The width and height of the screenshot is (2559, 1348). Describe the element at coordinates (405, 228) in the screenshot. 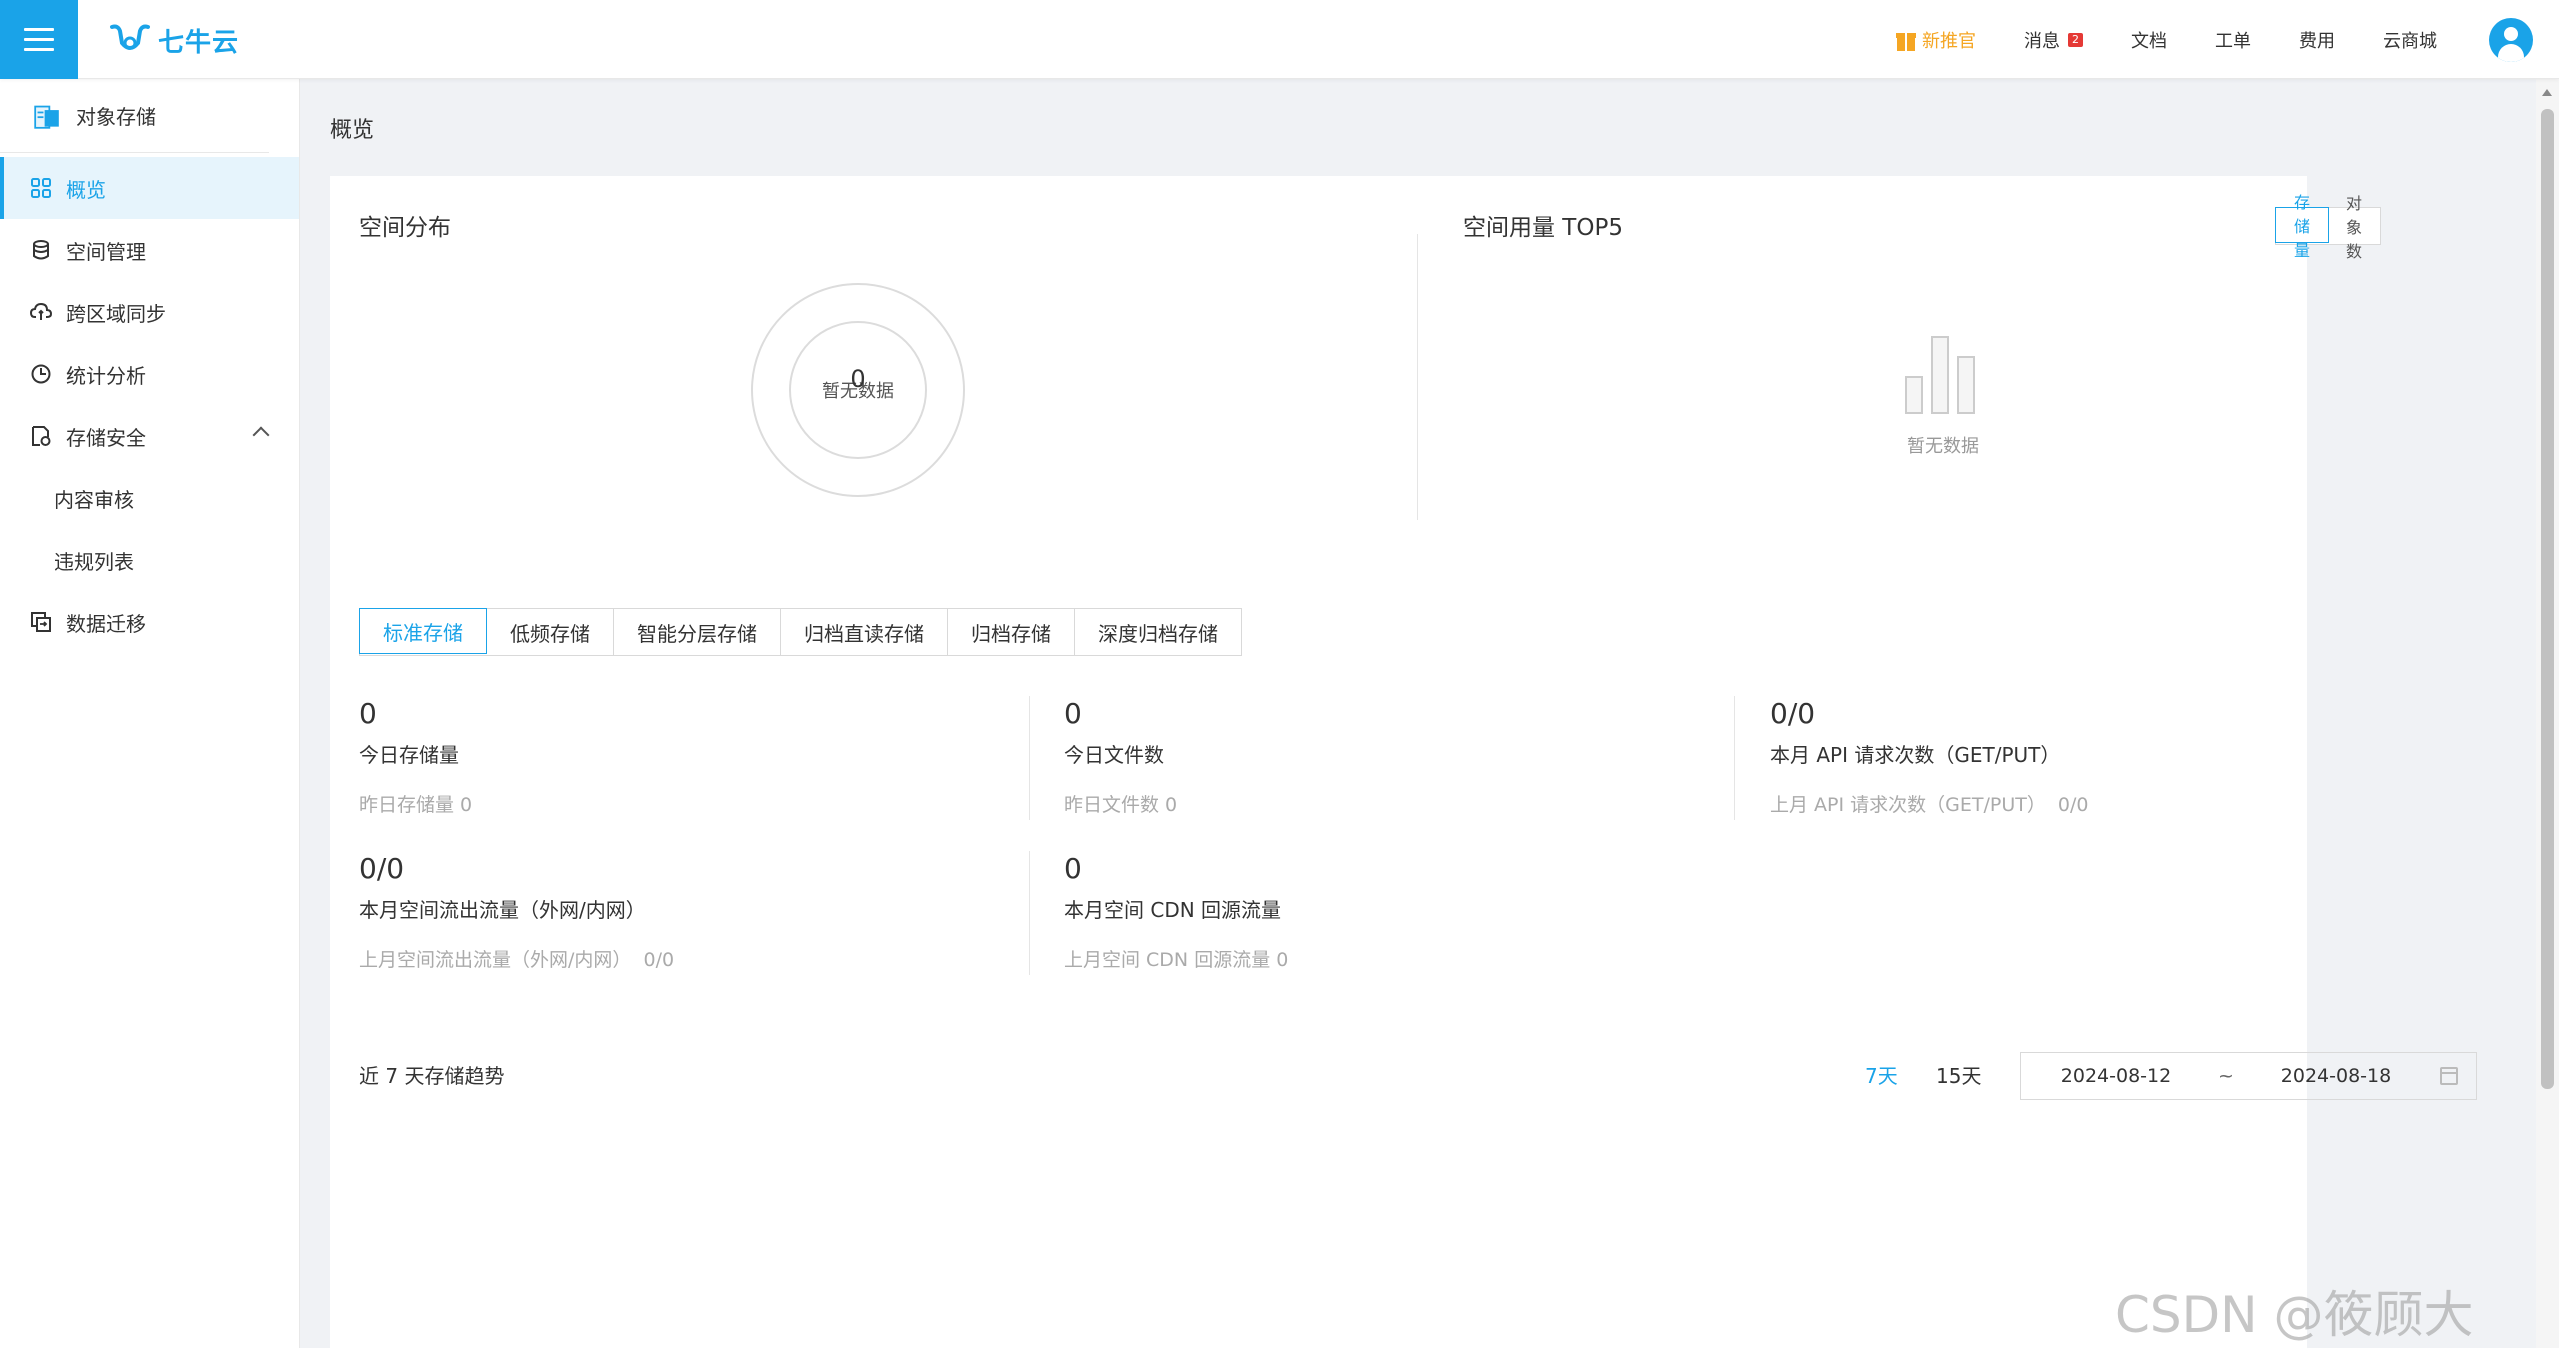

I see `distribution-title: 空间分布` at that location.